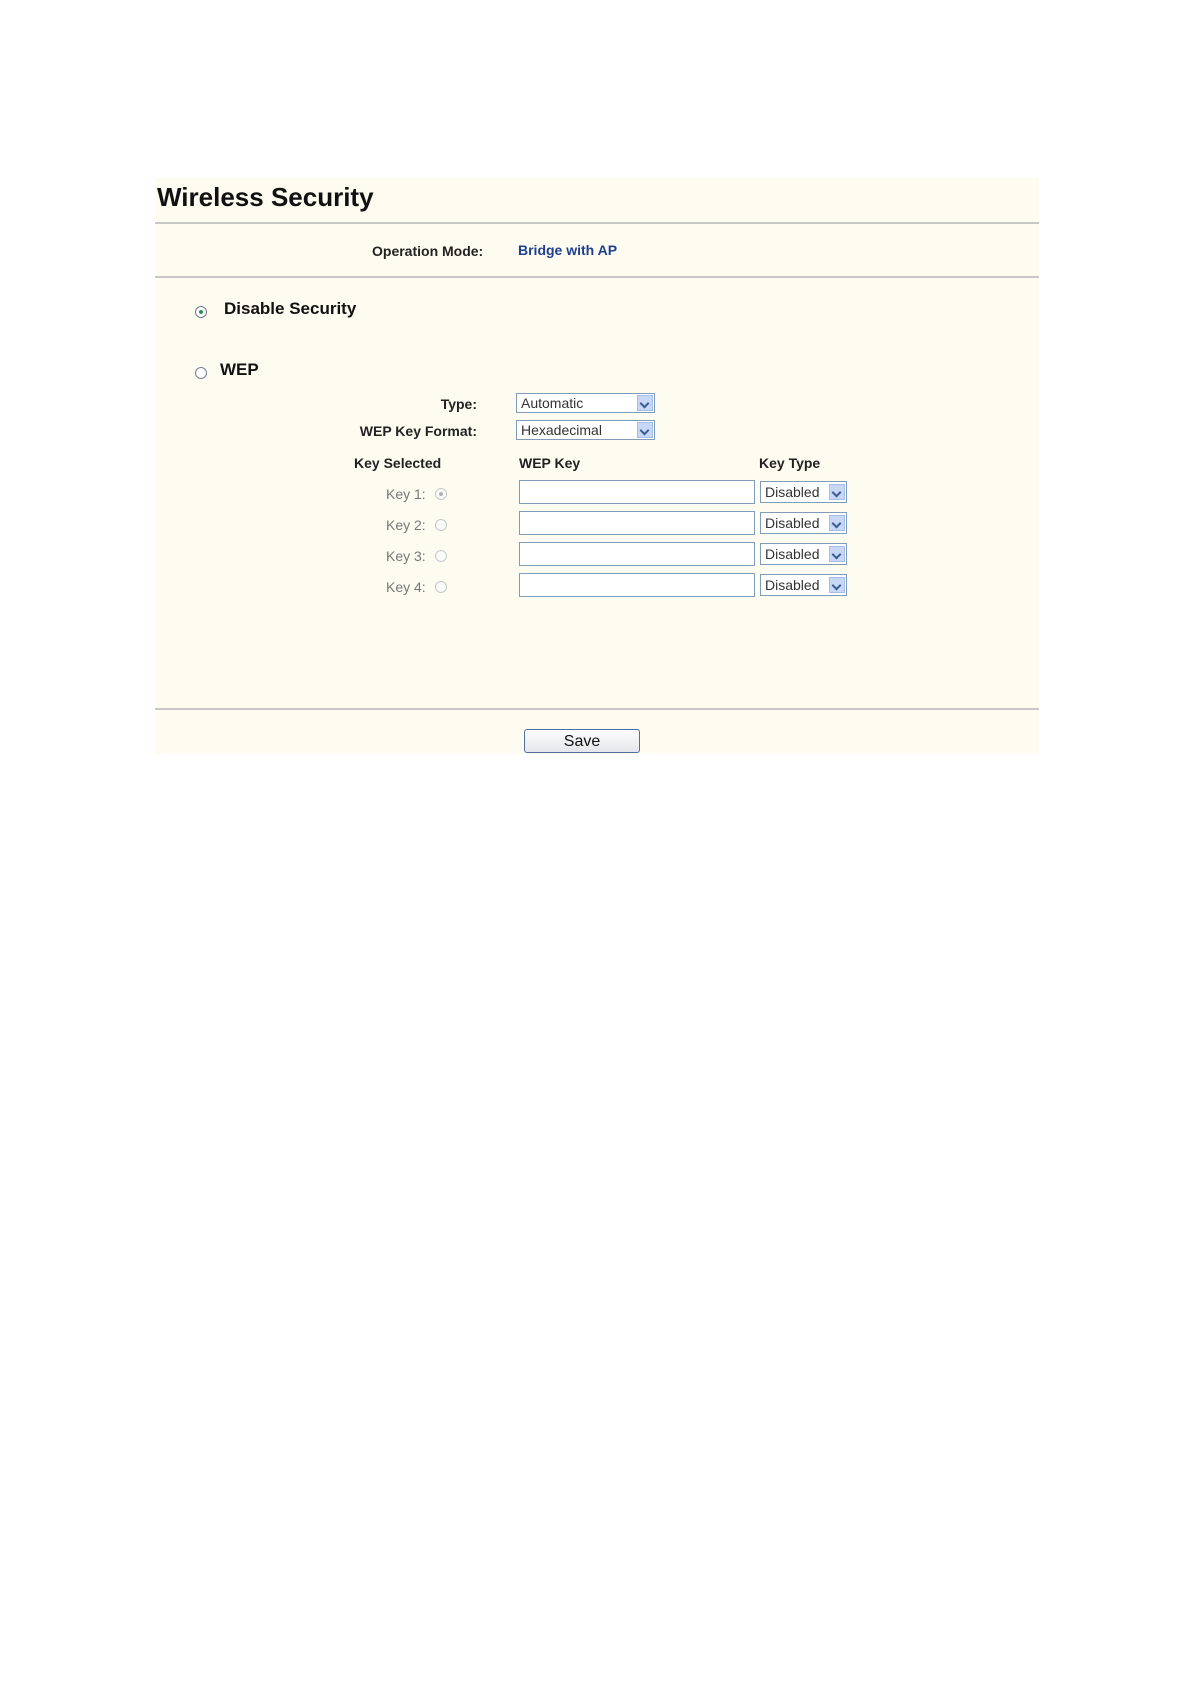 This screenshot has width=1190, height=1684. I want to click on key-3-input, so click(637, 554).